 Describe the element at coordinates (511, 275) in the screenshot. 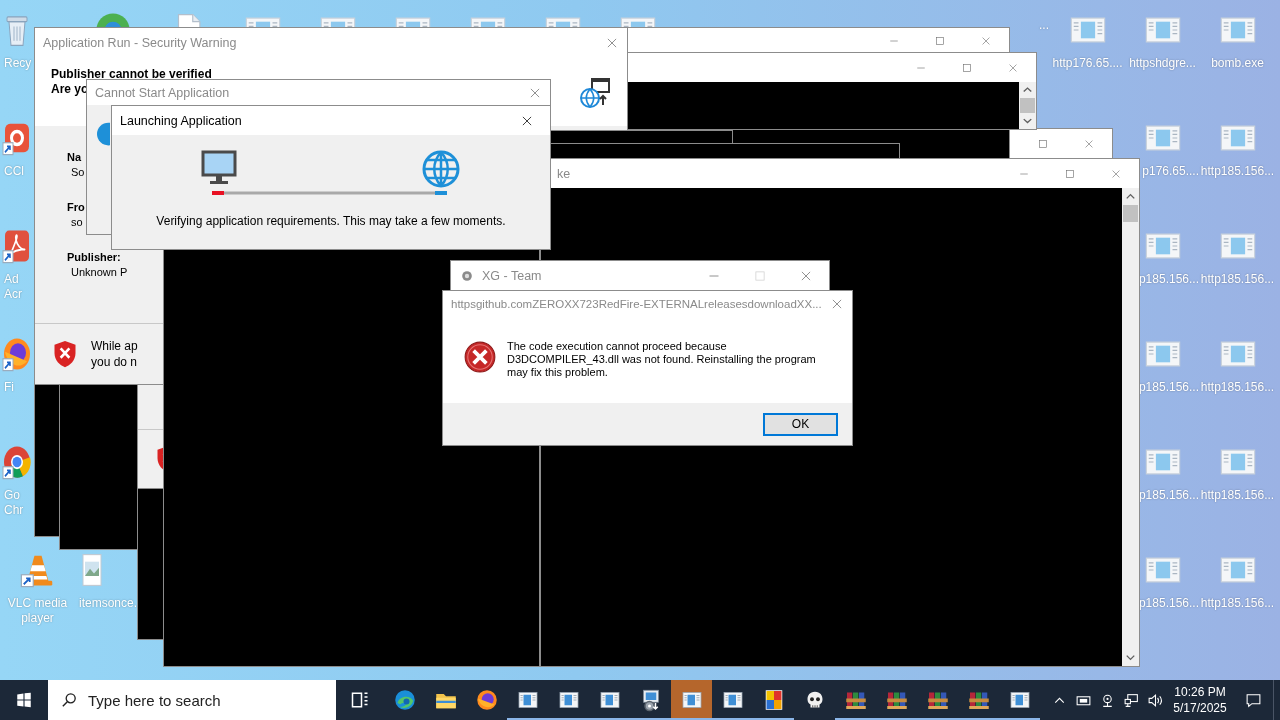

I see `window-title: XG - Team` at that location.